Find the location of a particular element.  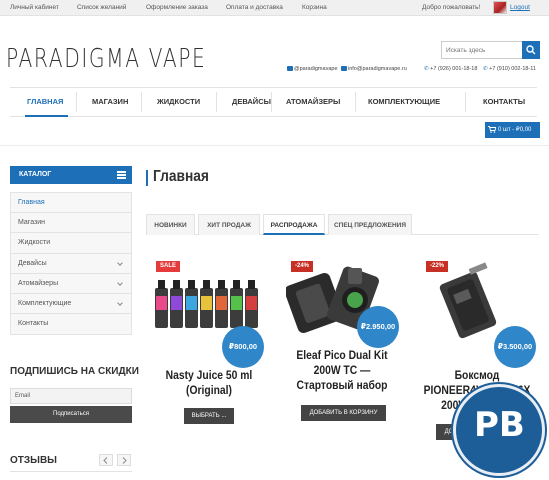

price-badge: ₽3.500,00 is located at coordinates (515, 347).